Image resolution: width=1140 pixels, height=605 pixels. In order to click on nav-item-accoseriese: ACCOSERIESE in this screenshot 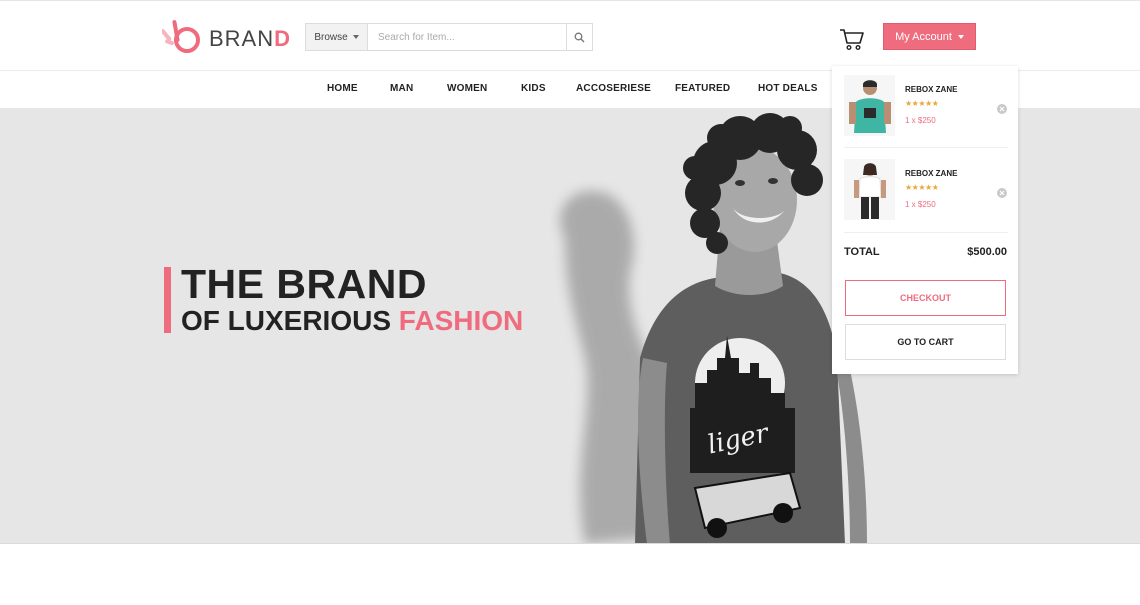, I will do `click(613, 88)`.